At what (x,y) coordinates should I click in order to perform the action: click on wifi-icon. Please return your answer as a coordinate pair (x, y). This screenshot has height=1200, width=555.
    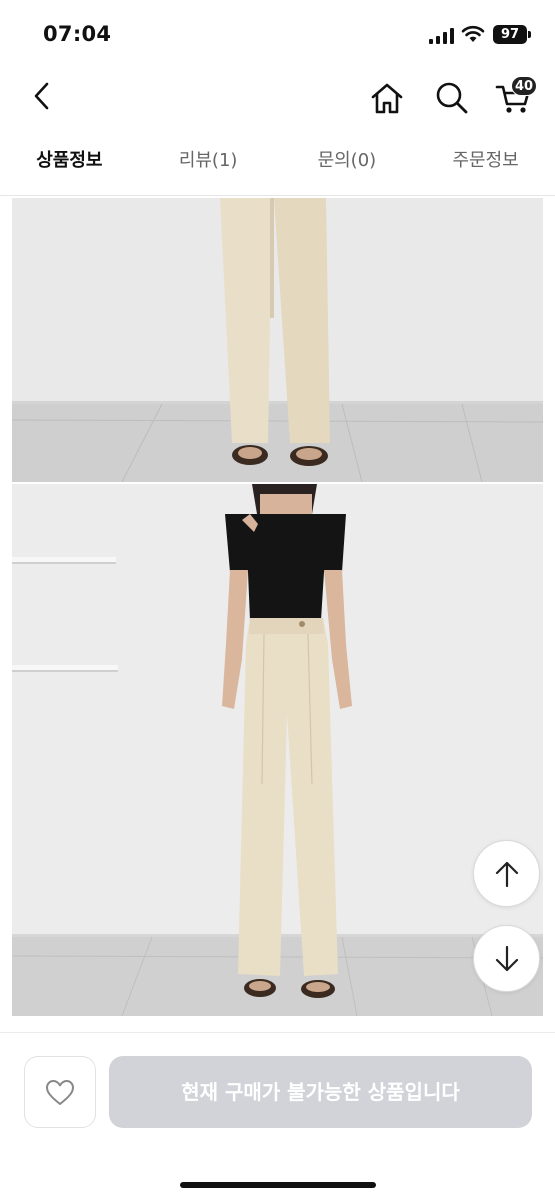
    Looking at the image, I should click on (473, 33).